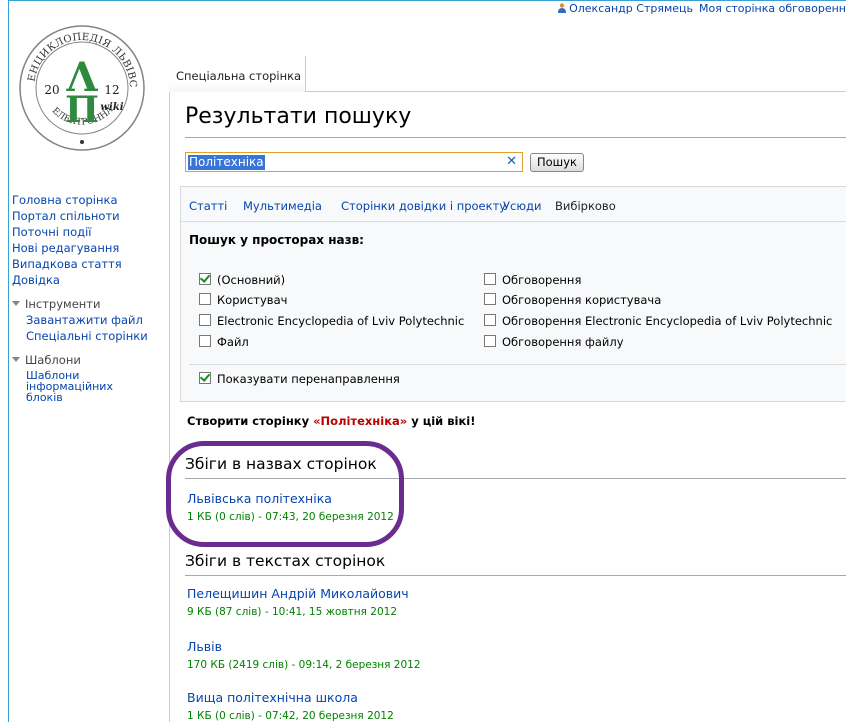 The width and height of the screenshot is (846, 722). I want to click on page-title: Результати пошуку, so click(298, 116).